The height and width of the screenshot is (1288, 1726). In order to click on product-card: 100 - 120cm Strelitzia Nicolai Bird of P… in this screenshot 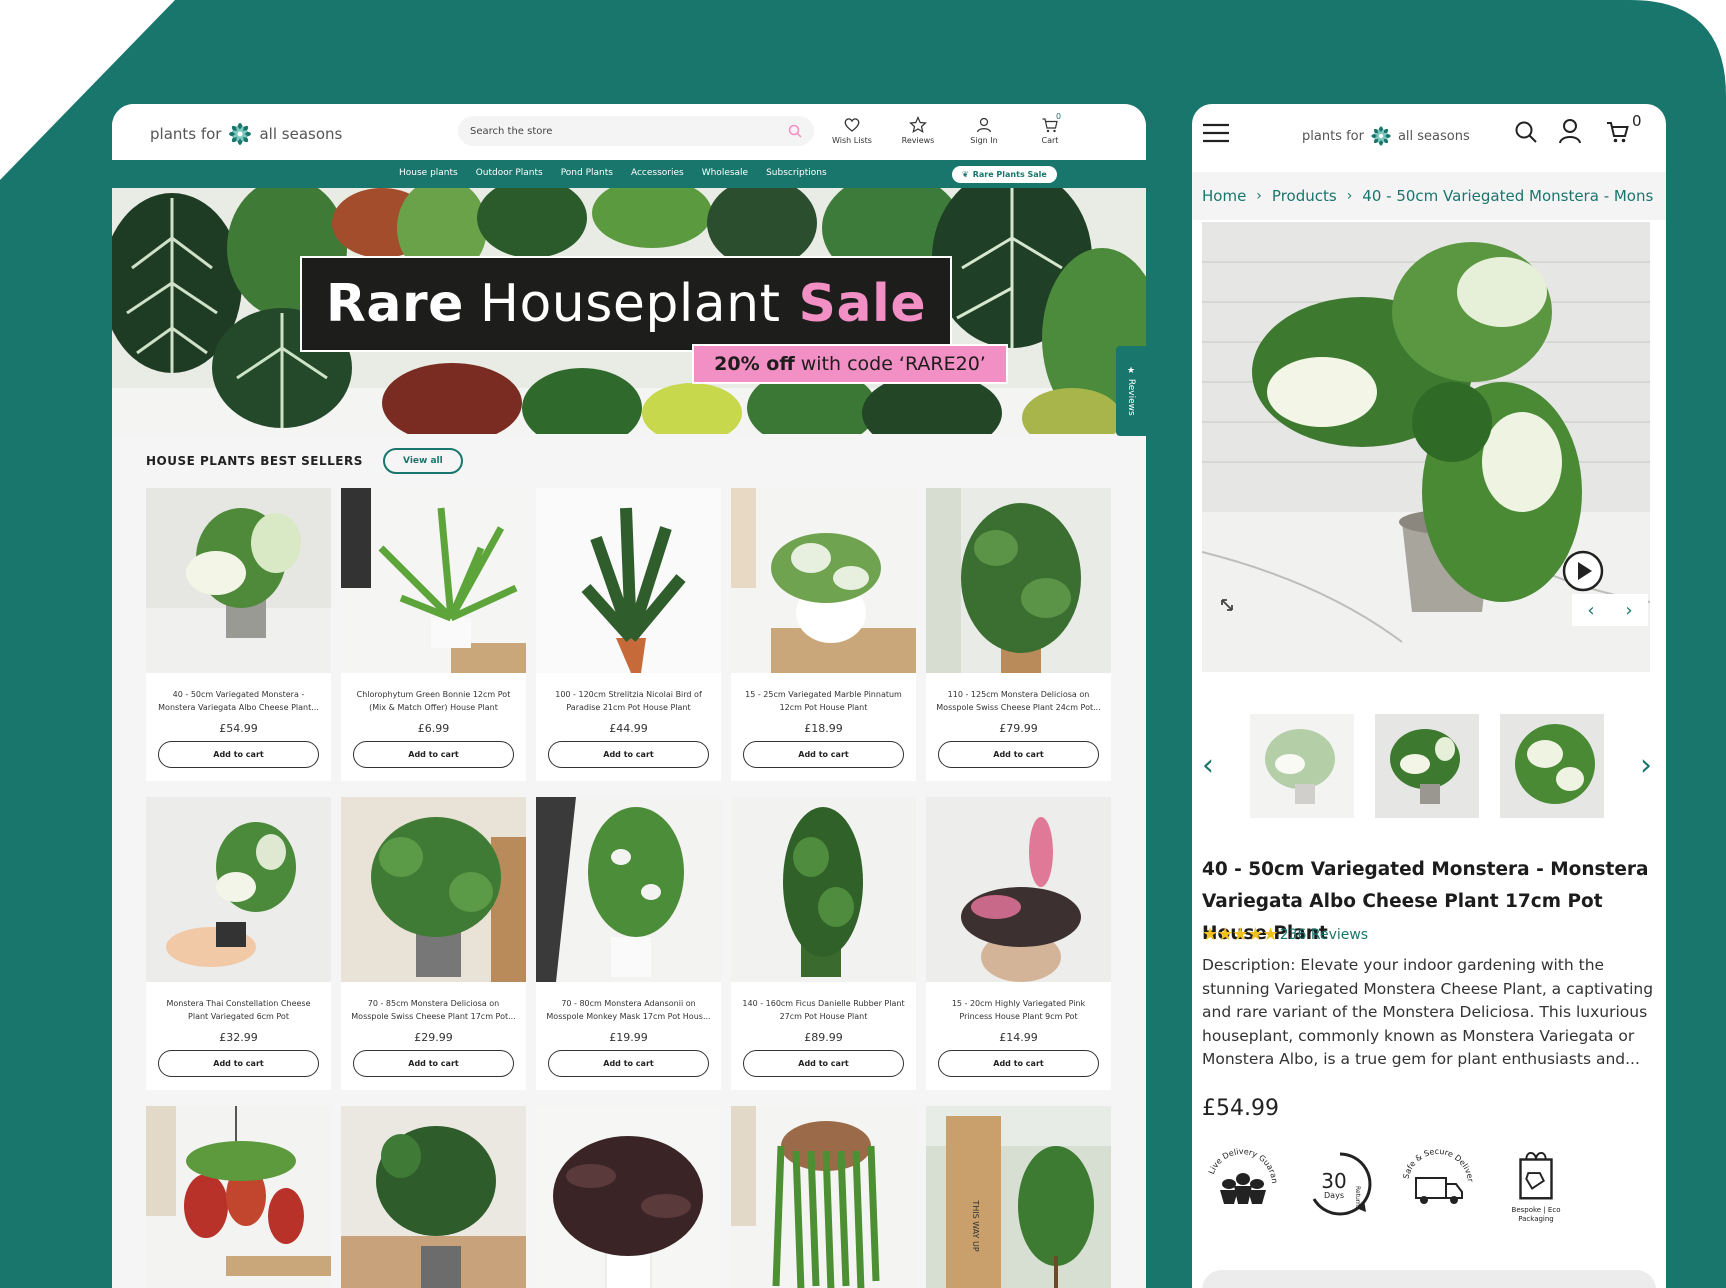, I will do `click(628, 634)`.